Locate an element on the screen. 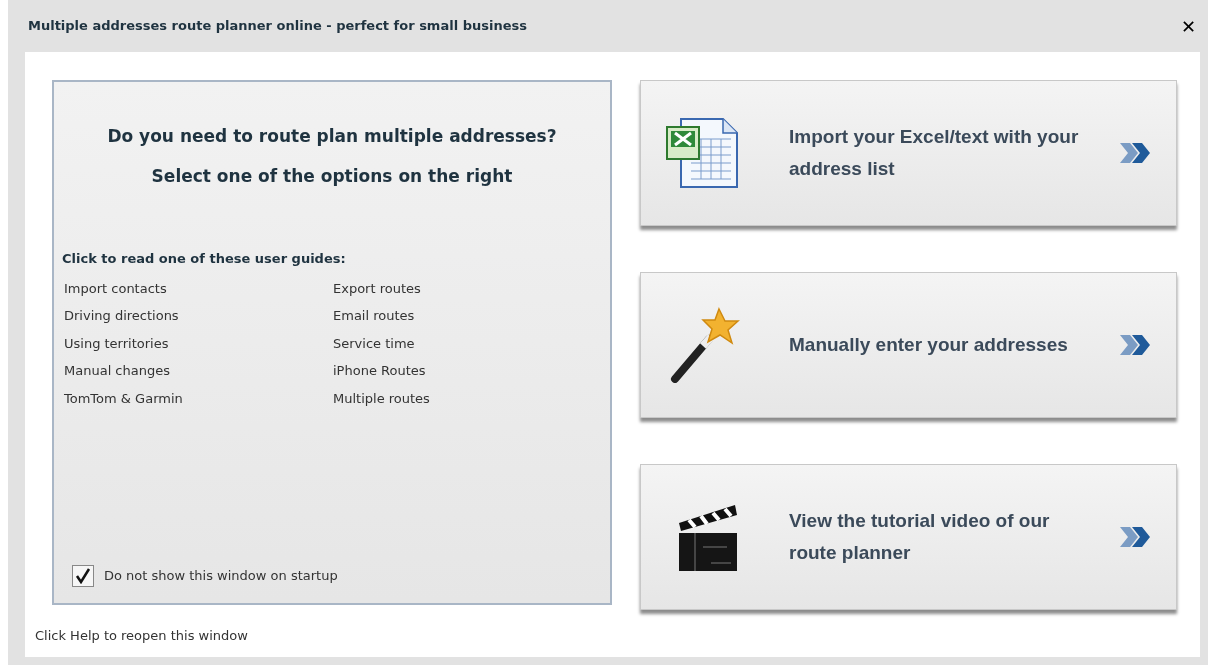  checkbox is located at coordinates (83, 576).